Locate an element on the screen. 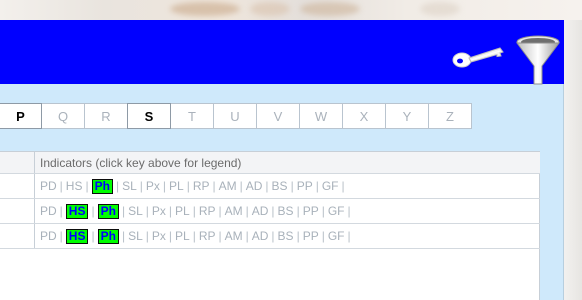  letter-button-v: V is located at coordinates (278, 116).